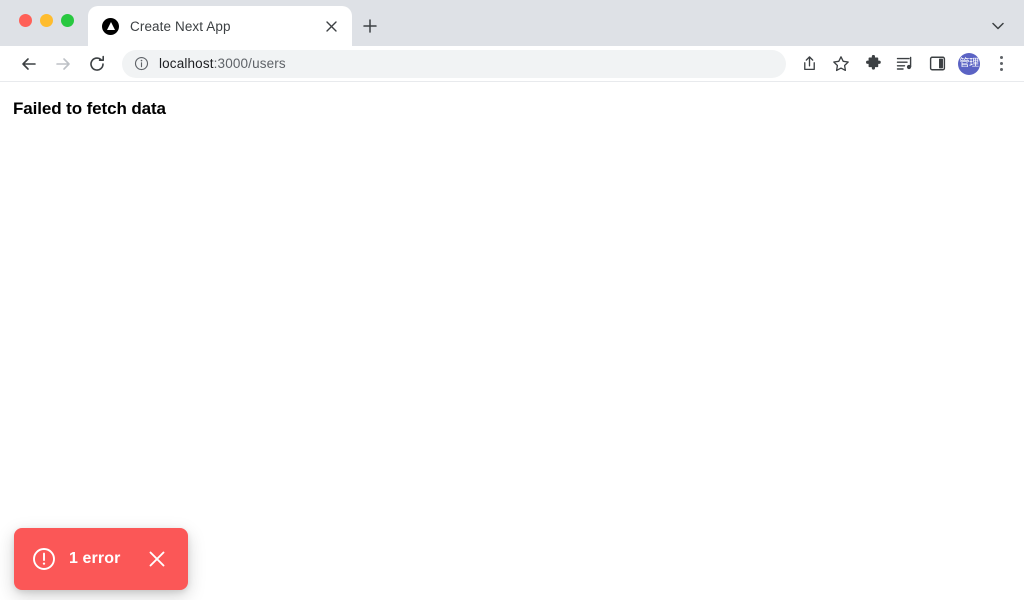 The image size is (1024, 600). Describe the element at coordinates (25, 20) in the screenshot. I see `window-close-button` at that location.